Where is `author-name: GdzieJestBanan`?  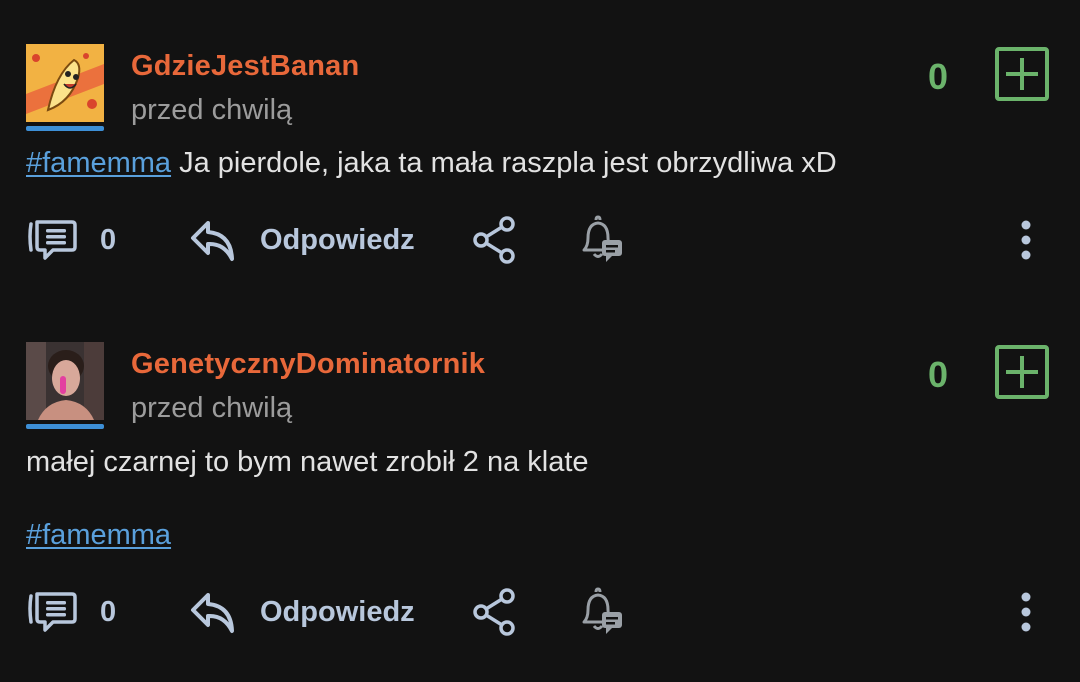 author-name: GdzieJestBanan is located at coordinates (245, 66).